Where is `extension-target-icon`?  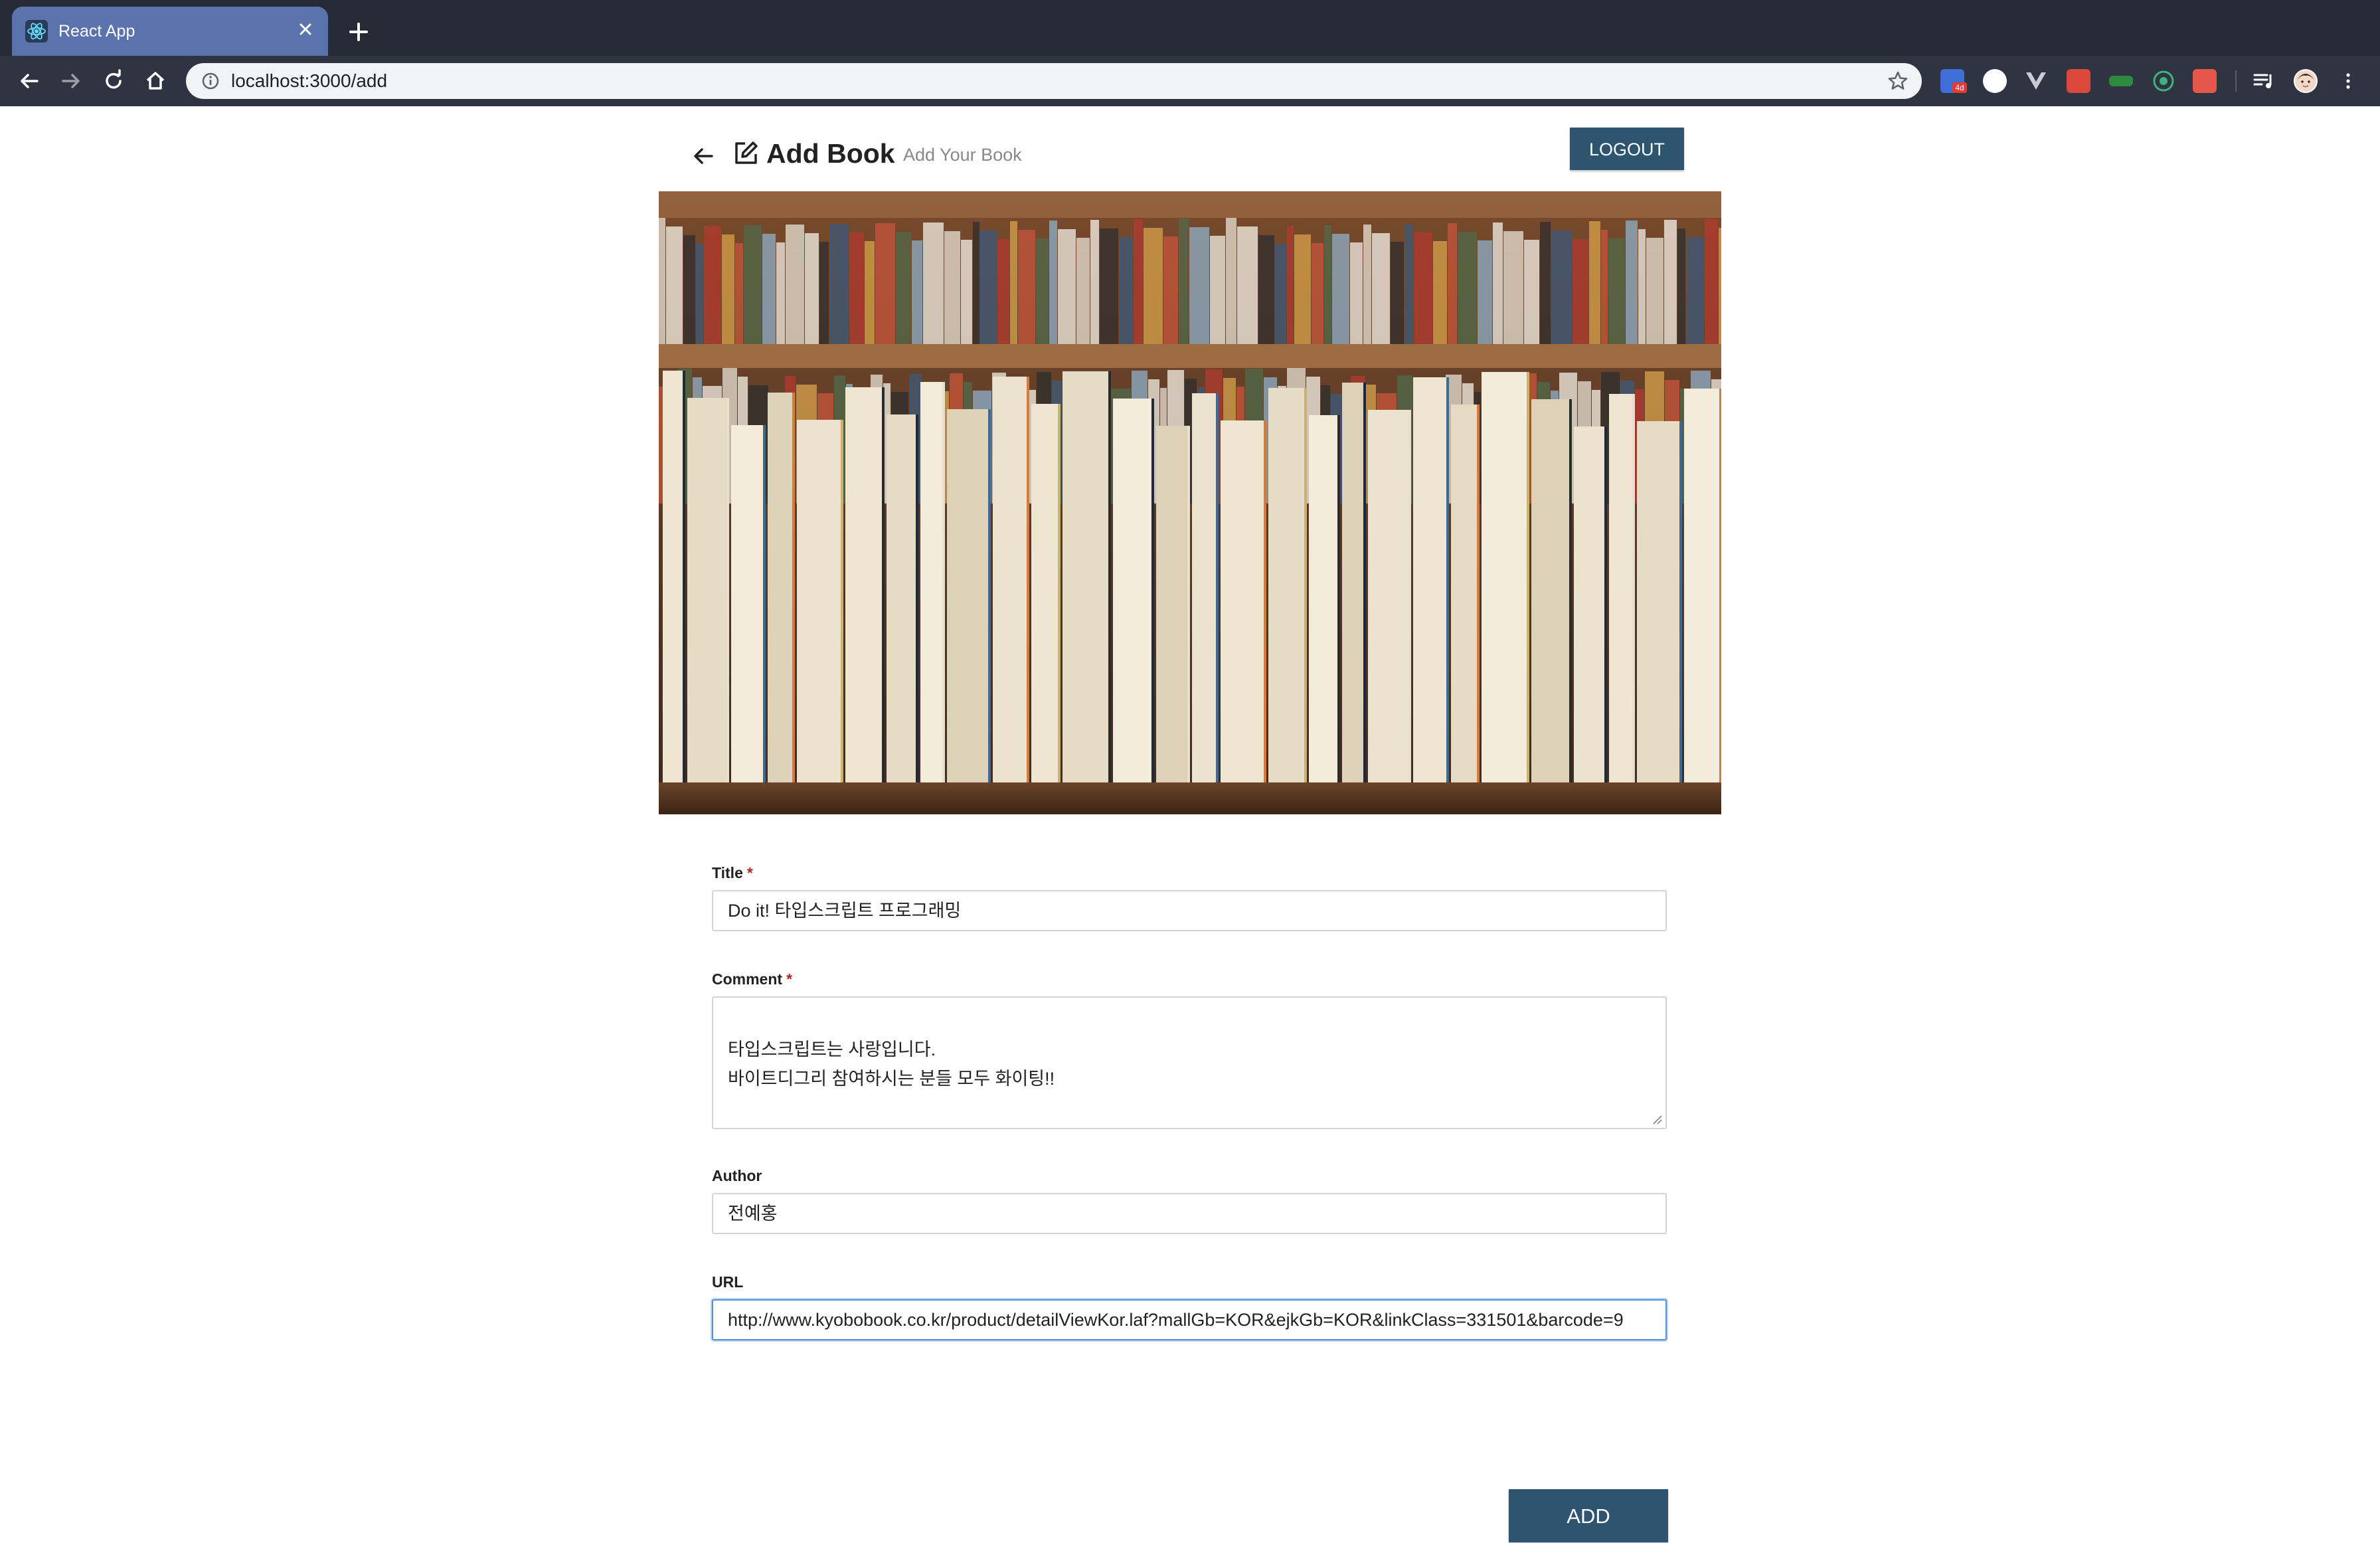 extension-target-icon is located at coordinates (2163, 81).